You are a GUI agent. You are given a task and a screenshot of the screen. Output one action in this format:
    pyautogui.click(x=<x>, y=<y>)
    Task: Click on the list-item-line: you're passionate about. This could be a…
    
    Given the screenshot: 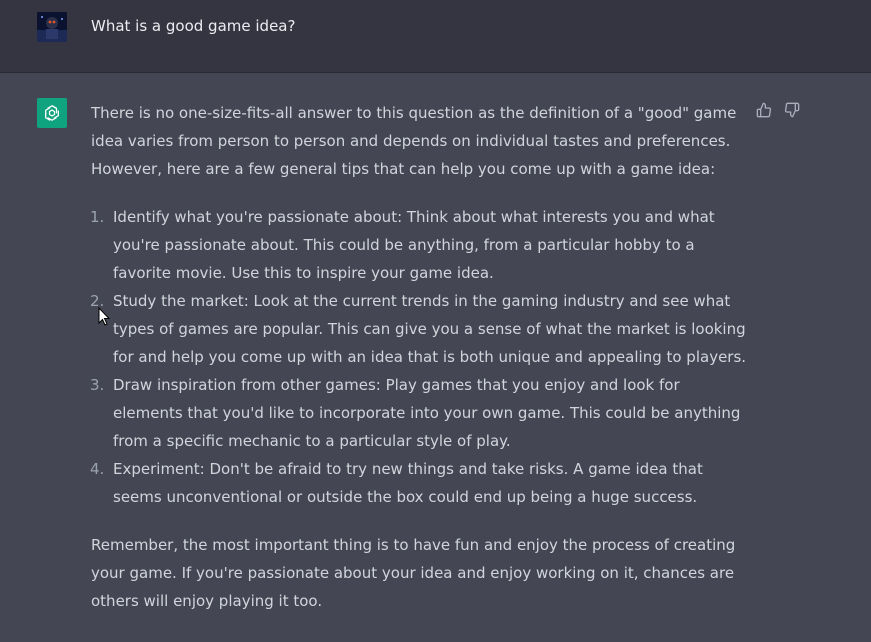 What is the action you would take?
    pyautogui.click(x=404, y=245)
    